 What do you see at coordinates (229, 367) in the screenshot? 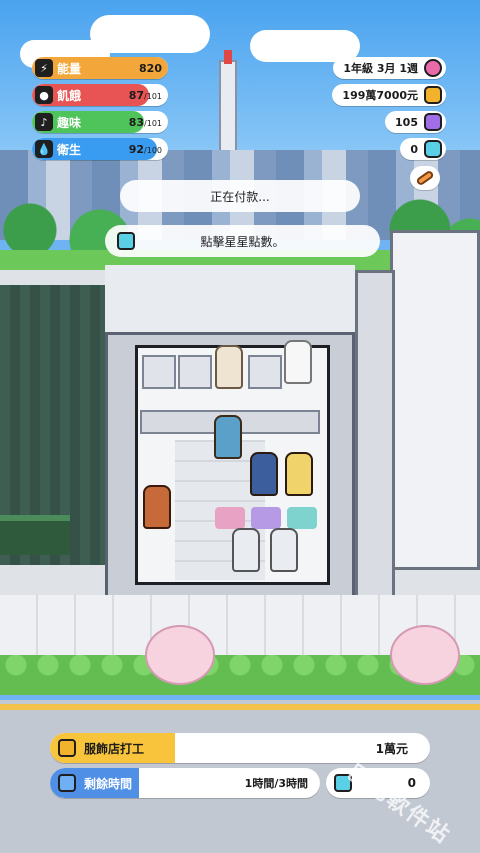
I see `shop-clerk` at bounding box center [229, 367].